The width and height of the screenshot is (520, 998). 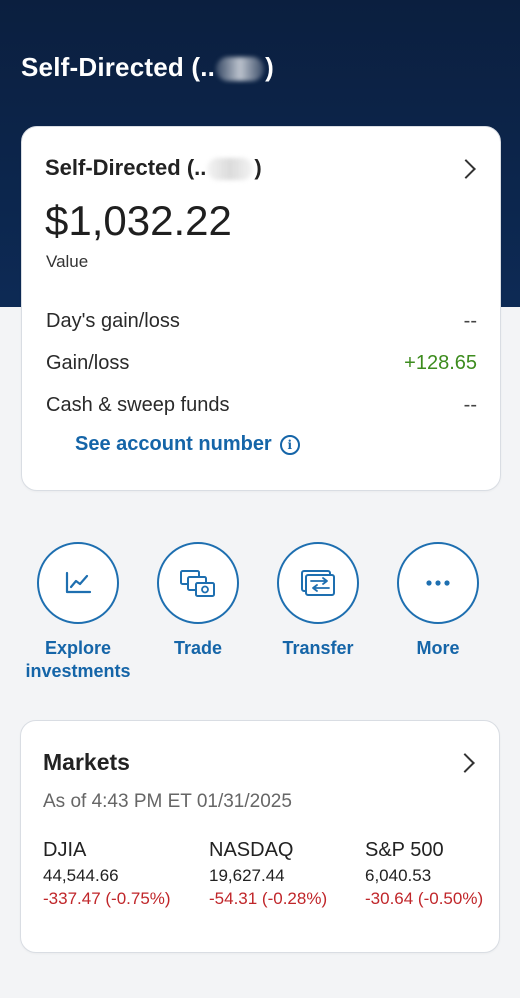 What do you see at coordinates (173, 444) in the screenshot?
I see `see-account-number-label: See account number` at bounding box center [173, 444].